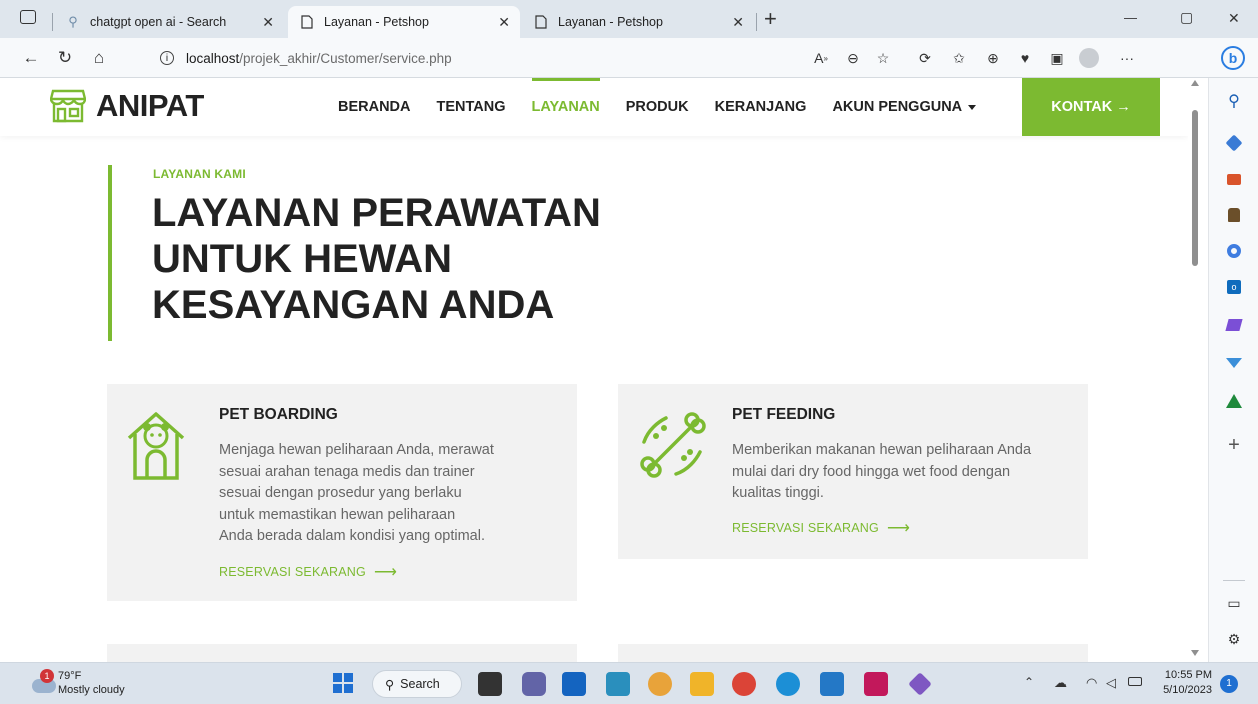 The width and height of the screenshot is (1258, 704). What do you see at coordinates (565, 107) in the screenshot?
I see `nav-layanan: LAYANAN` at bounding box center [565, 107].